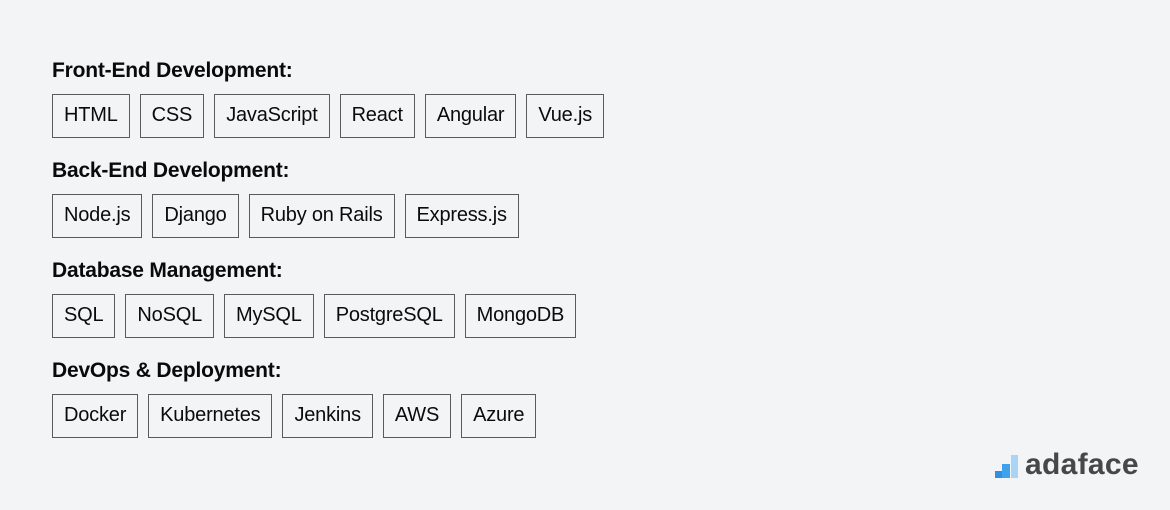  Describe the element at coordinates (172, 116) in the screenshot. I see `skill-chip-css: CSS` at that location.